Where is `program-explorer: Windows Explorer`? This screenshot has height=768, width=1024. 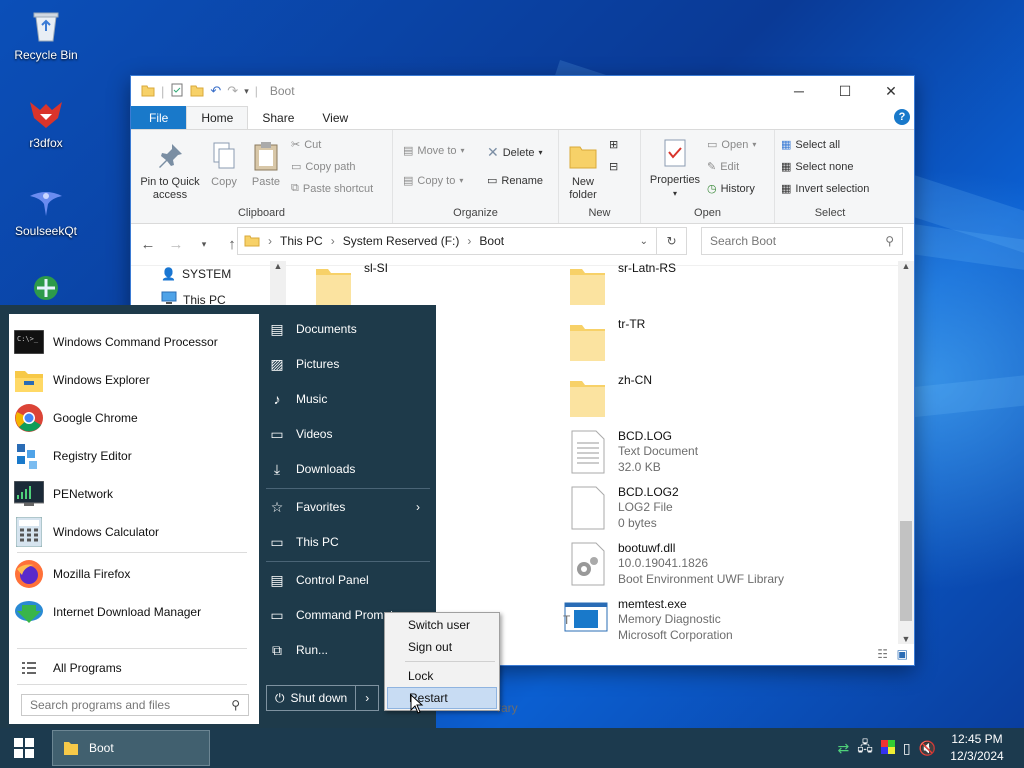
program-explorer: Windows Explorer is located at coordinates (134, 380).